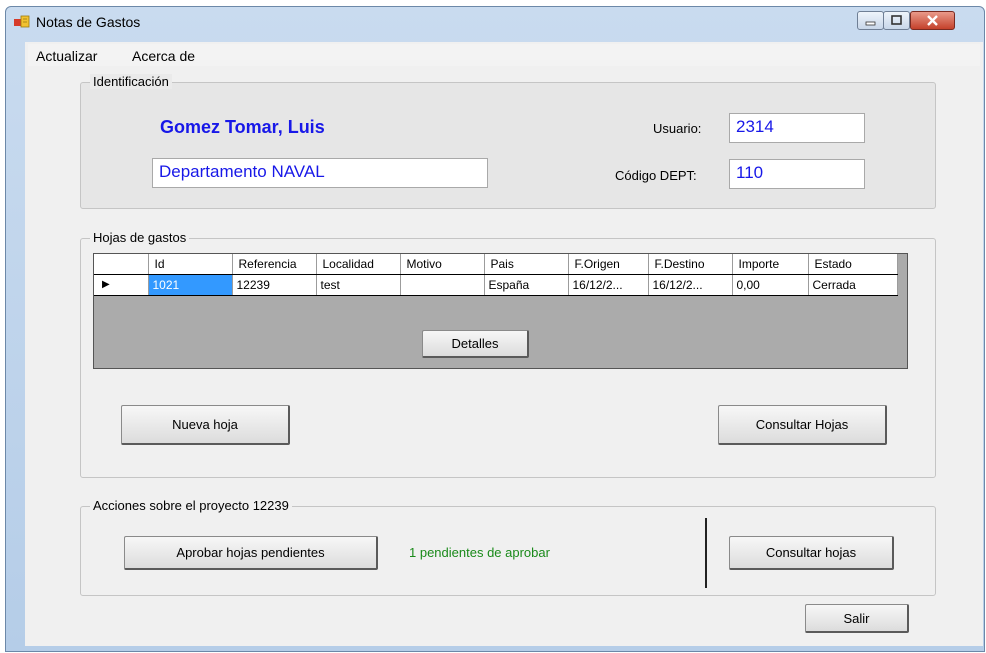 Image resolution: width=986 pixels, height=653 pixels. I want to click on acciones-legend: Acciones sobre el proyecto 12239, so click(191, 505).